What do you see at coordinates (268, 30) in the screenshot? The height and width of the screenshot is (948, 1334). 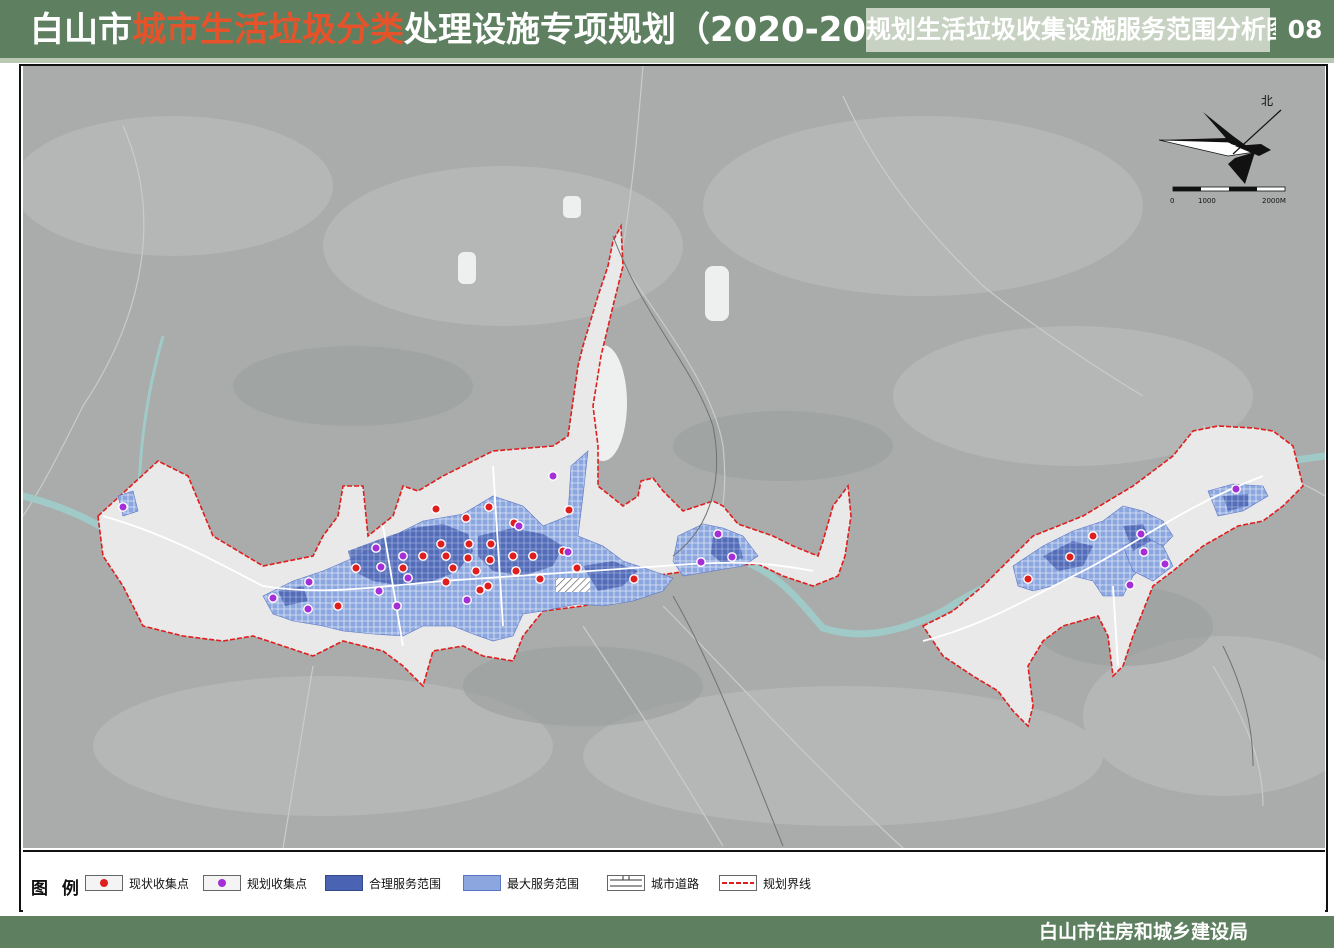 I see `title-accent: 城市生活垃圾分类` at bounding box center [268, 30].